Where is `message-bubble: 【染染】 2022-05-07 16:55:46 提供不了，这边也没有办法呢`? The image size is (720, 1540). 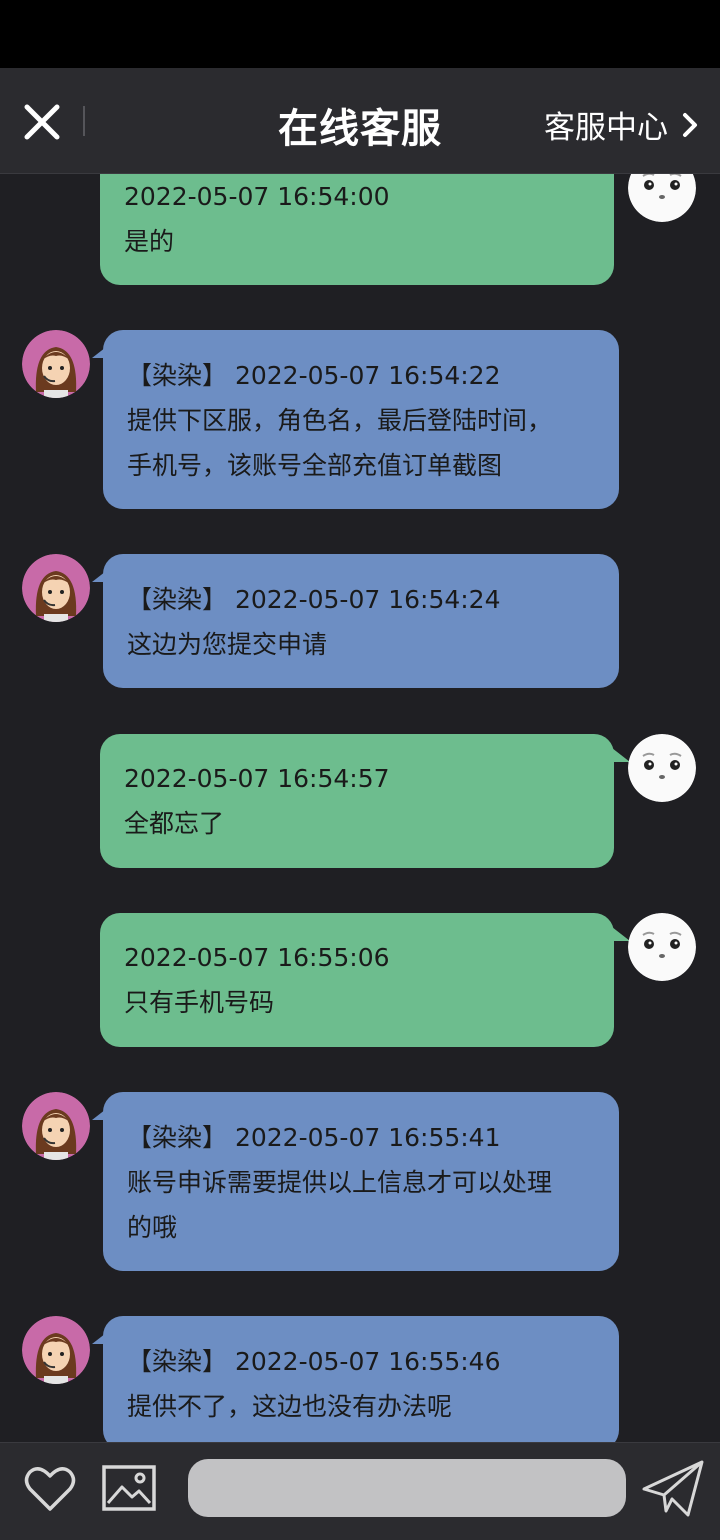 message-bubble: 【染染】 2022-05-07 16:55:46 提供不了，这边也没有办法呢 is located at coordinates (361, 1379).